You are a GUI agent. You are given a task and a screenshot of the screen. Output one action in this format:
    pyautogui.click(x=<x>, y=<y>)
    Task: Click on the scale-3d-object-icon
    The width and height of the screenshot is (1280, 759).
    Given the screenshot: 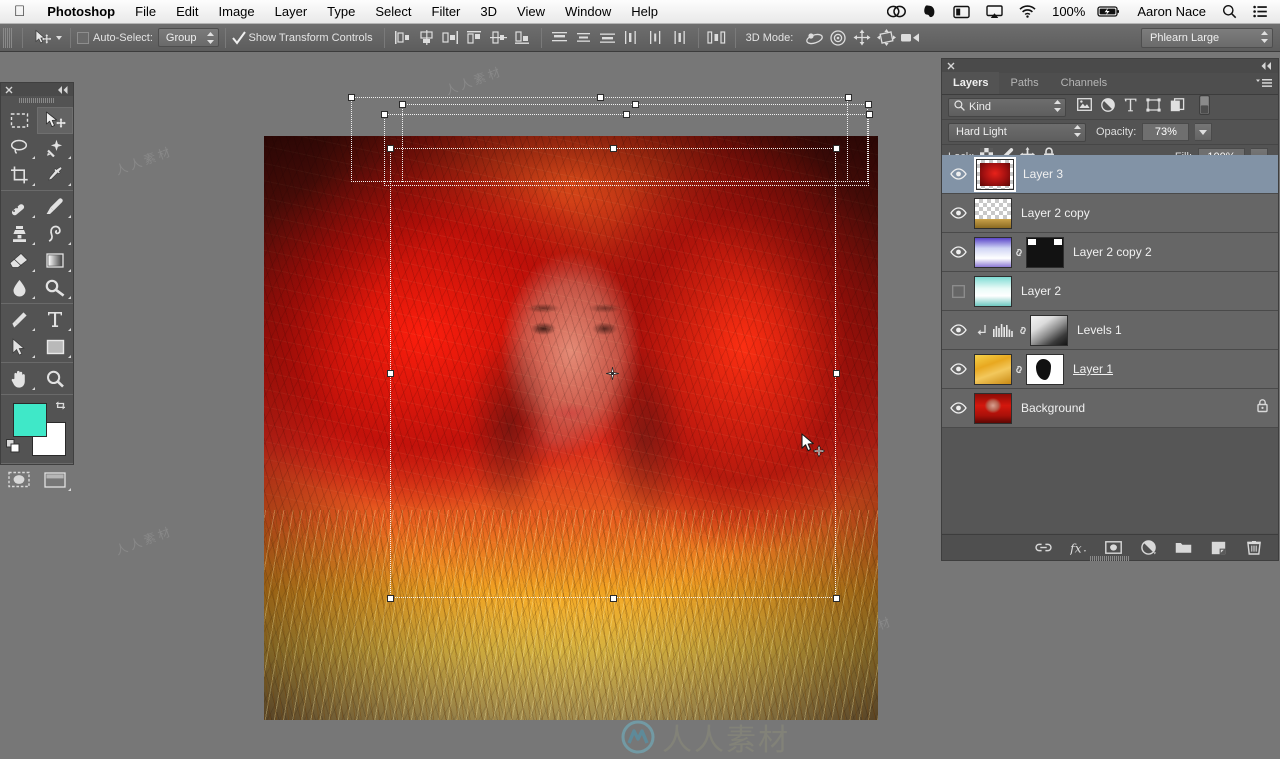 What is the action you would take?
    pyautogui.click(x=910, y=38)
    